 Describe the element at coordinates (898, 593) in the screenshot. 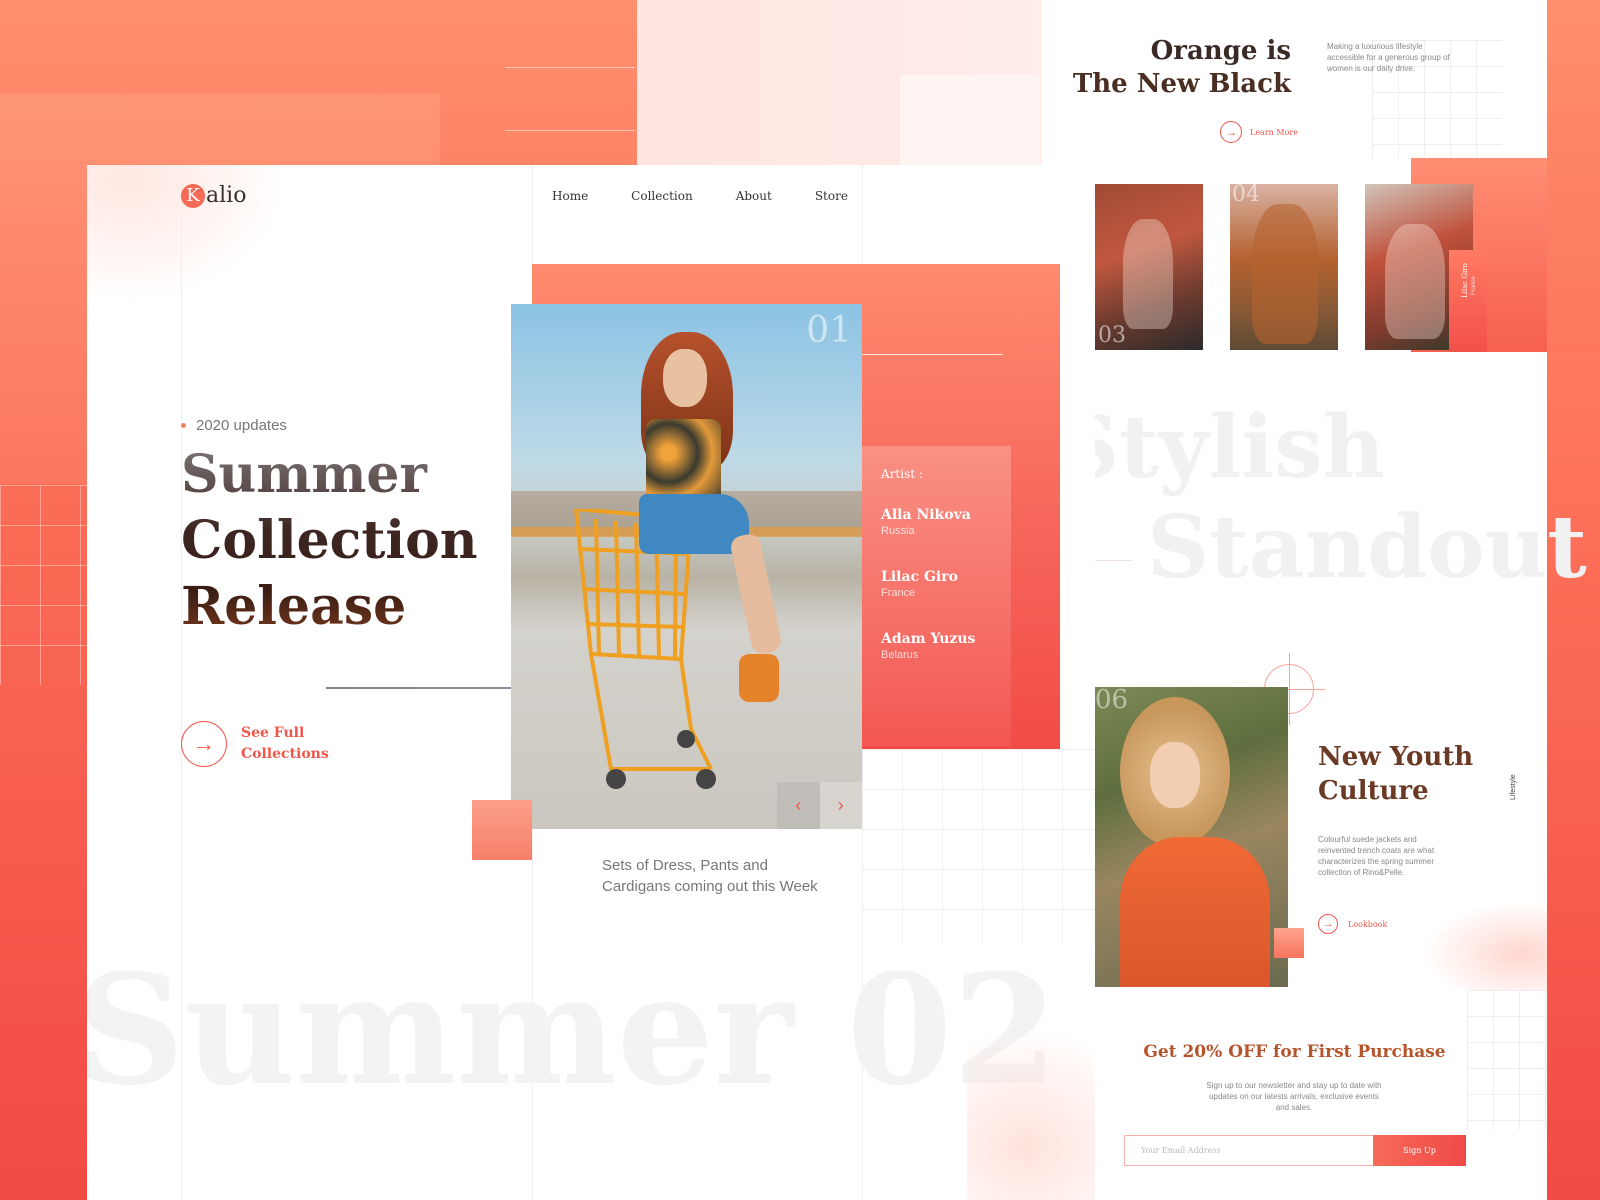

I see `artist-country: France` at that location.